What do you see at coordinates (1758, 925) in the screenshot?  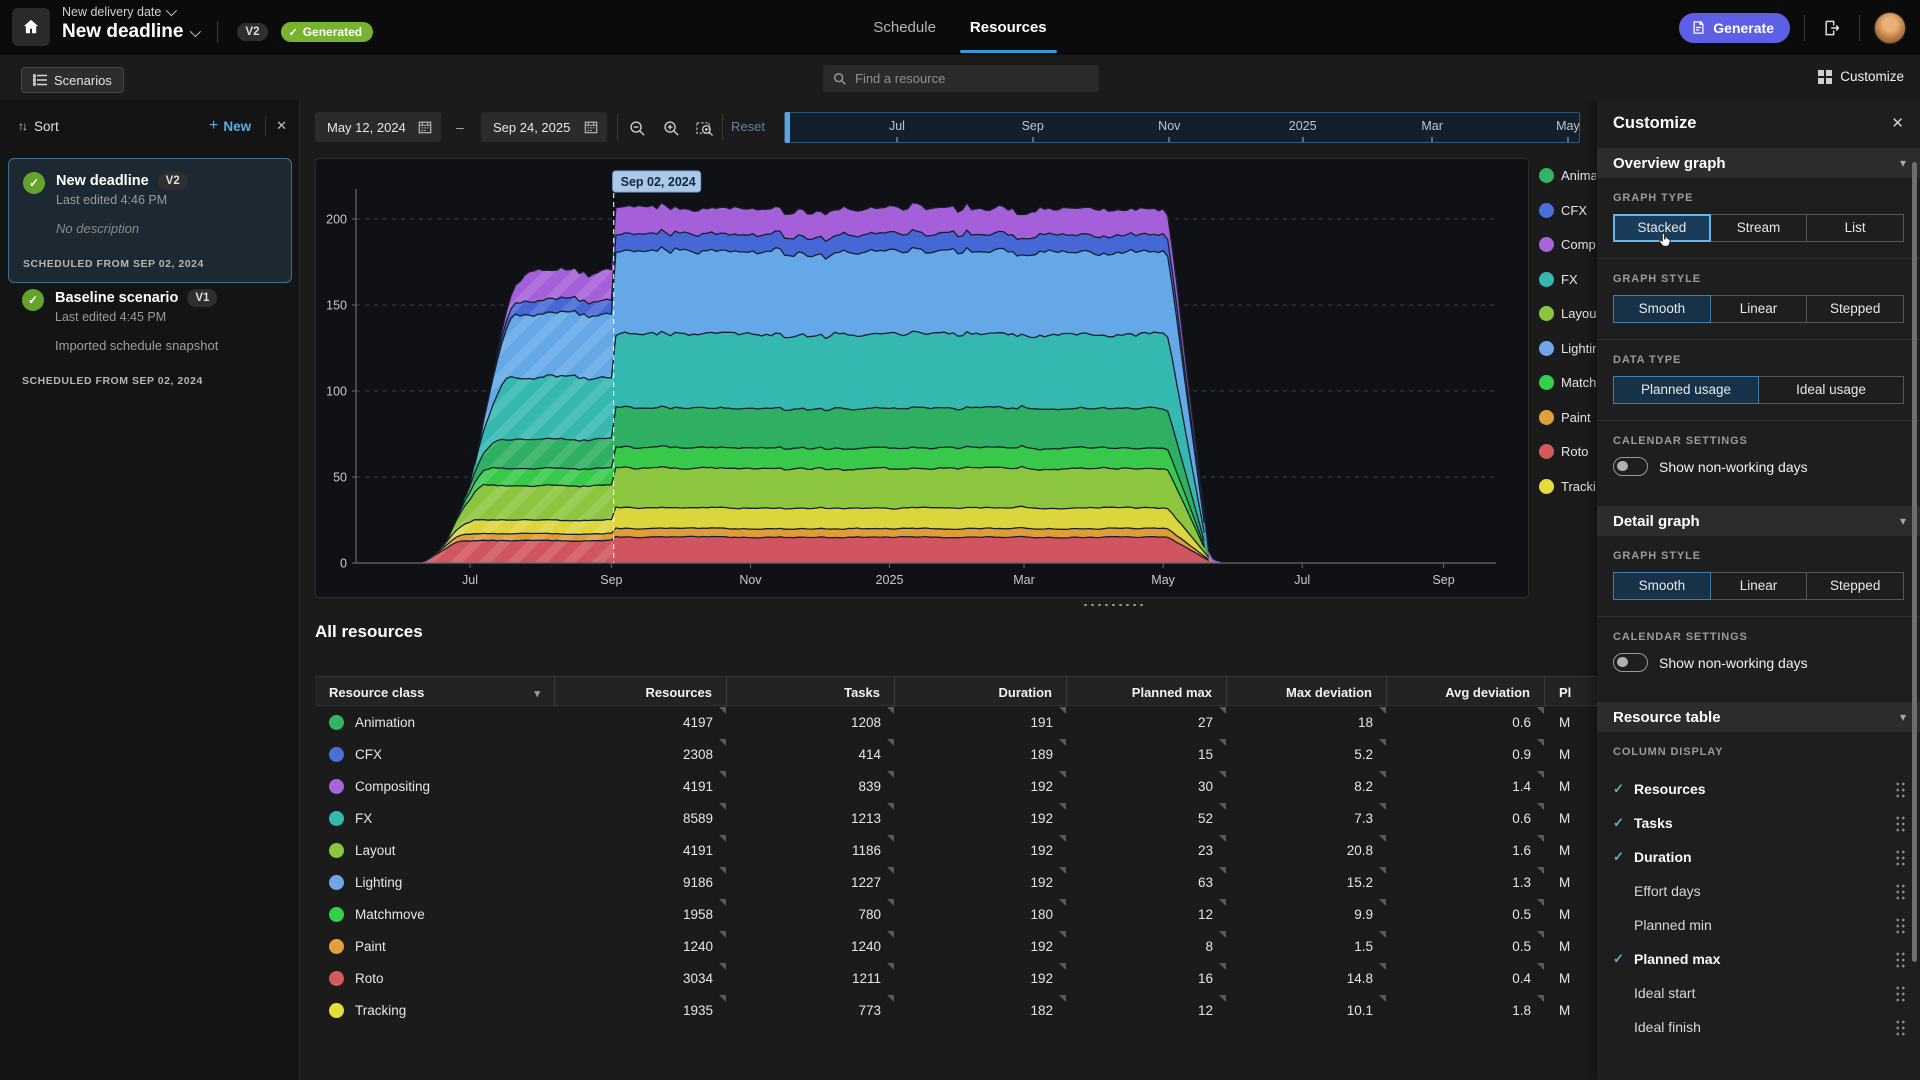 I see `column-display-item-planned-min: Planned min` at bounding box center [1758, 925].